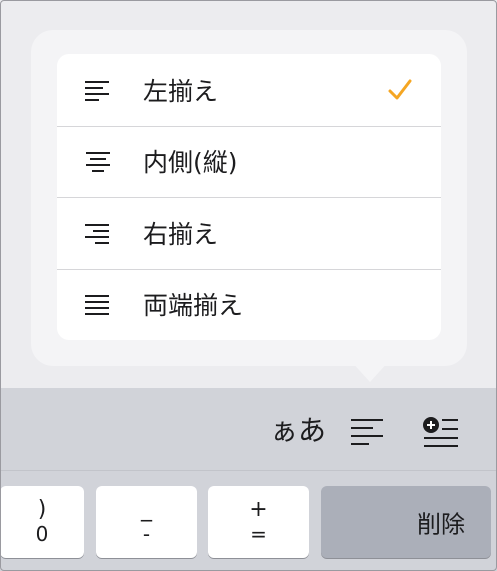  Describe the element at coordinates (249, 90) in the screenshot. I see `menu-item-align-left: 左揃え` at that location.